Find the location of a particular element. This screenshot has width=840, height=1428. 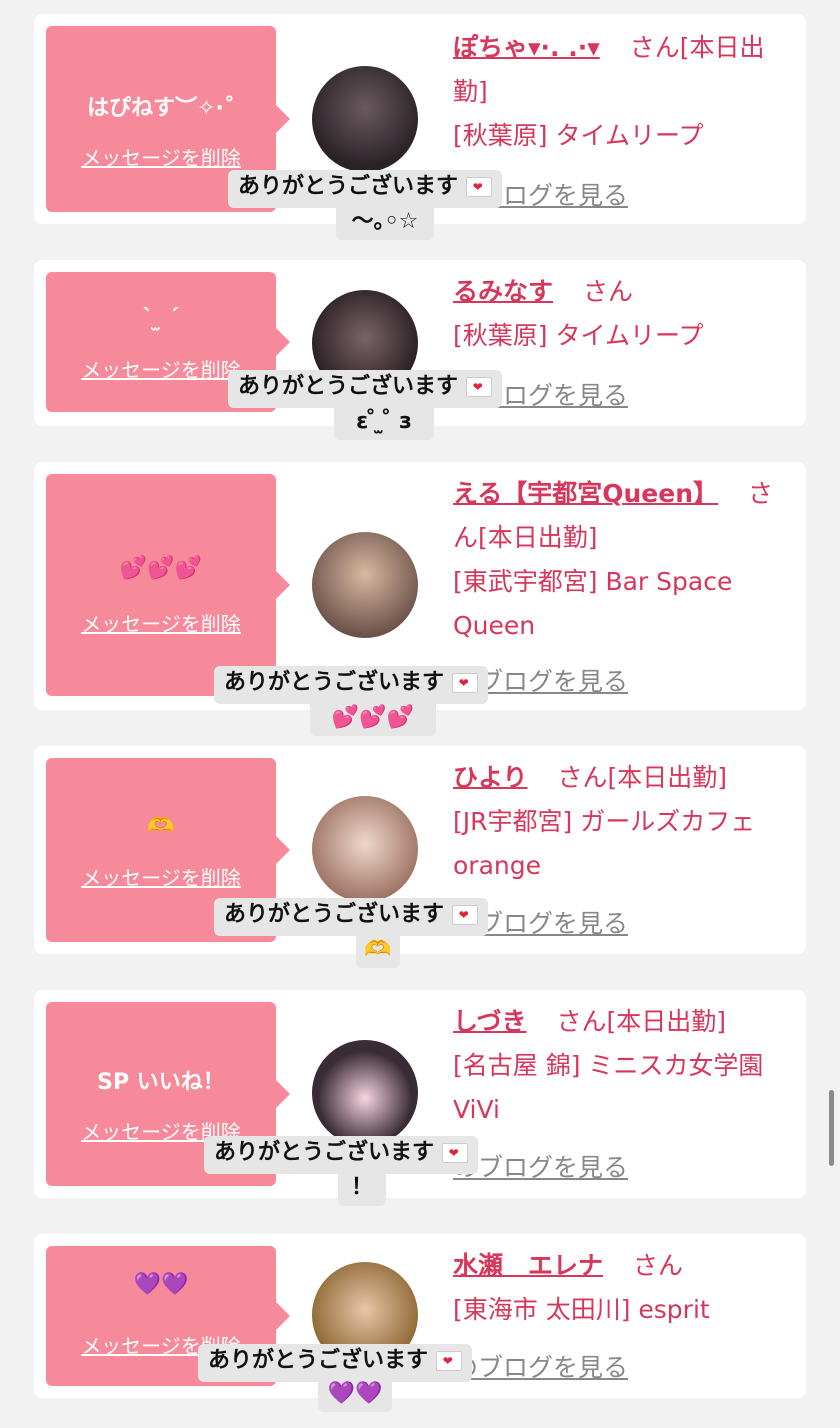

tooltip-extra: 💕💕💕 is located at coordinates (373, 719).